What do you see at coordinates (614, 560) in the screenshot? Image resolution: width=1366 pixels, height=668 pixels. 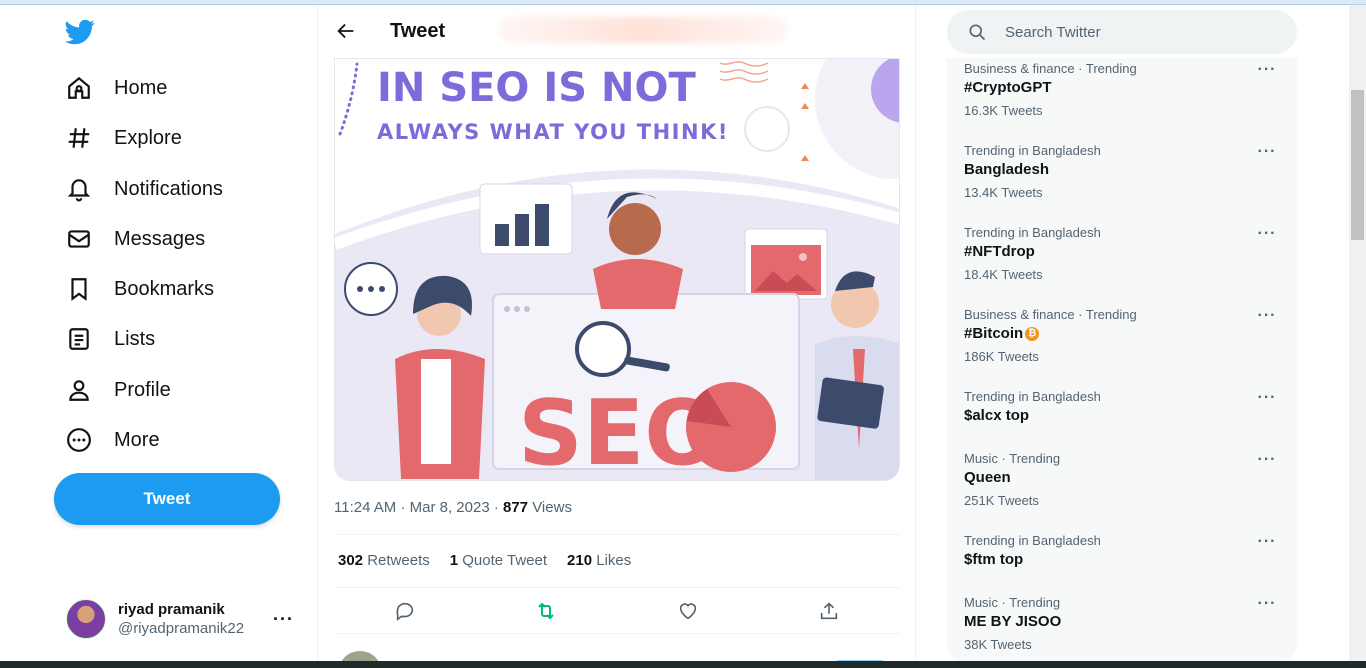 I see `likes-label: Likes` at bounding box center [614, 560].